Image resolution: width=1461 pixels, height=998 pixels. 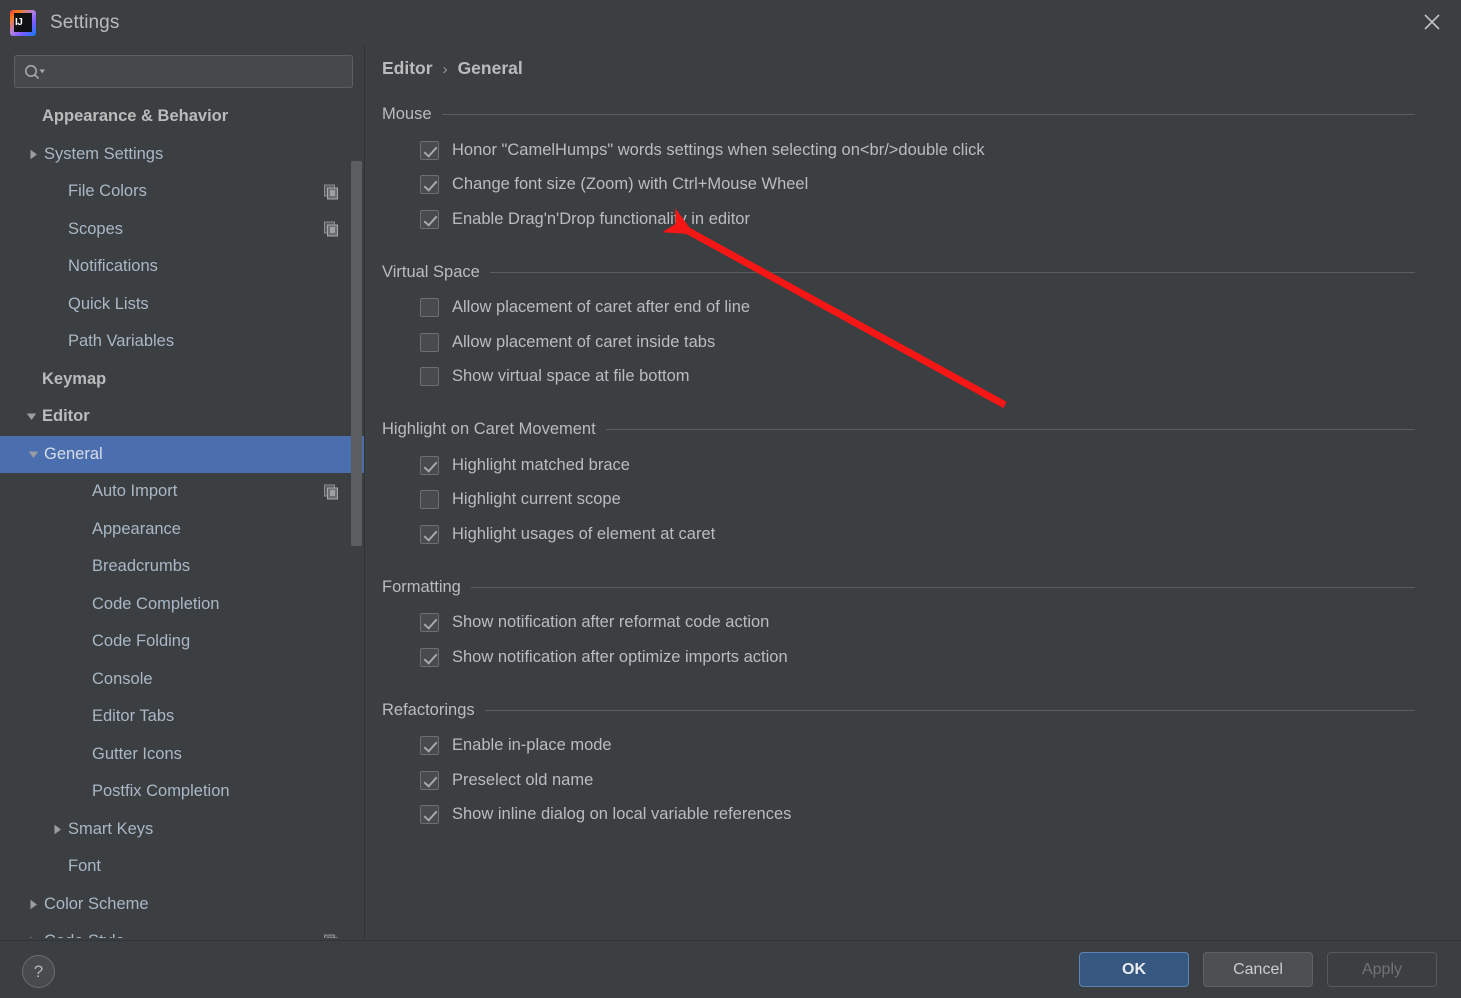 I want to click on sidebar-item-color-scheme: Color Scheme, so click(x=182, y=905).